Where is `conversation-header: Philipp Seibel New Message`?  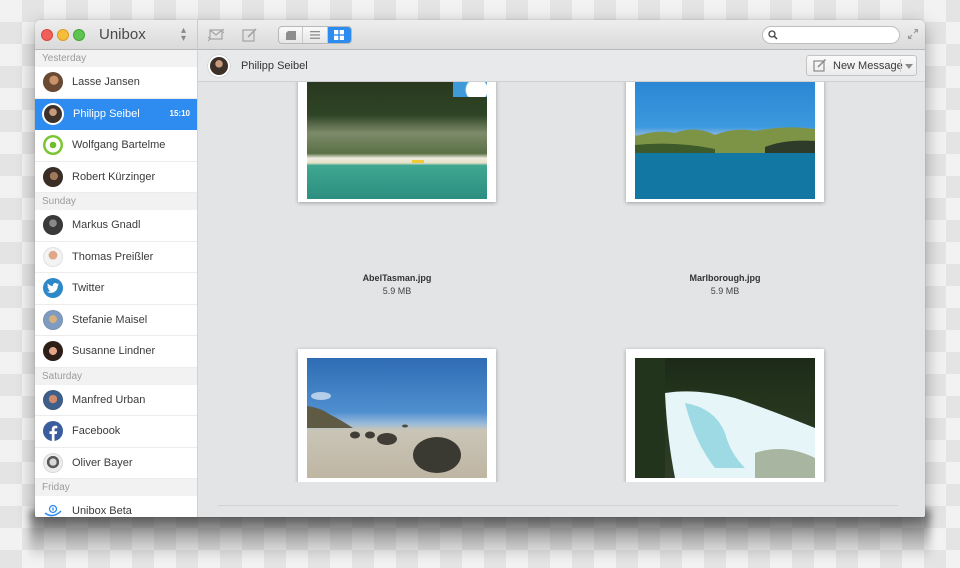
conversation-header: Philipp Seibel New Message is located at coordinates (561, 66).